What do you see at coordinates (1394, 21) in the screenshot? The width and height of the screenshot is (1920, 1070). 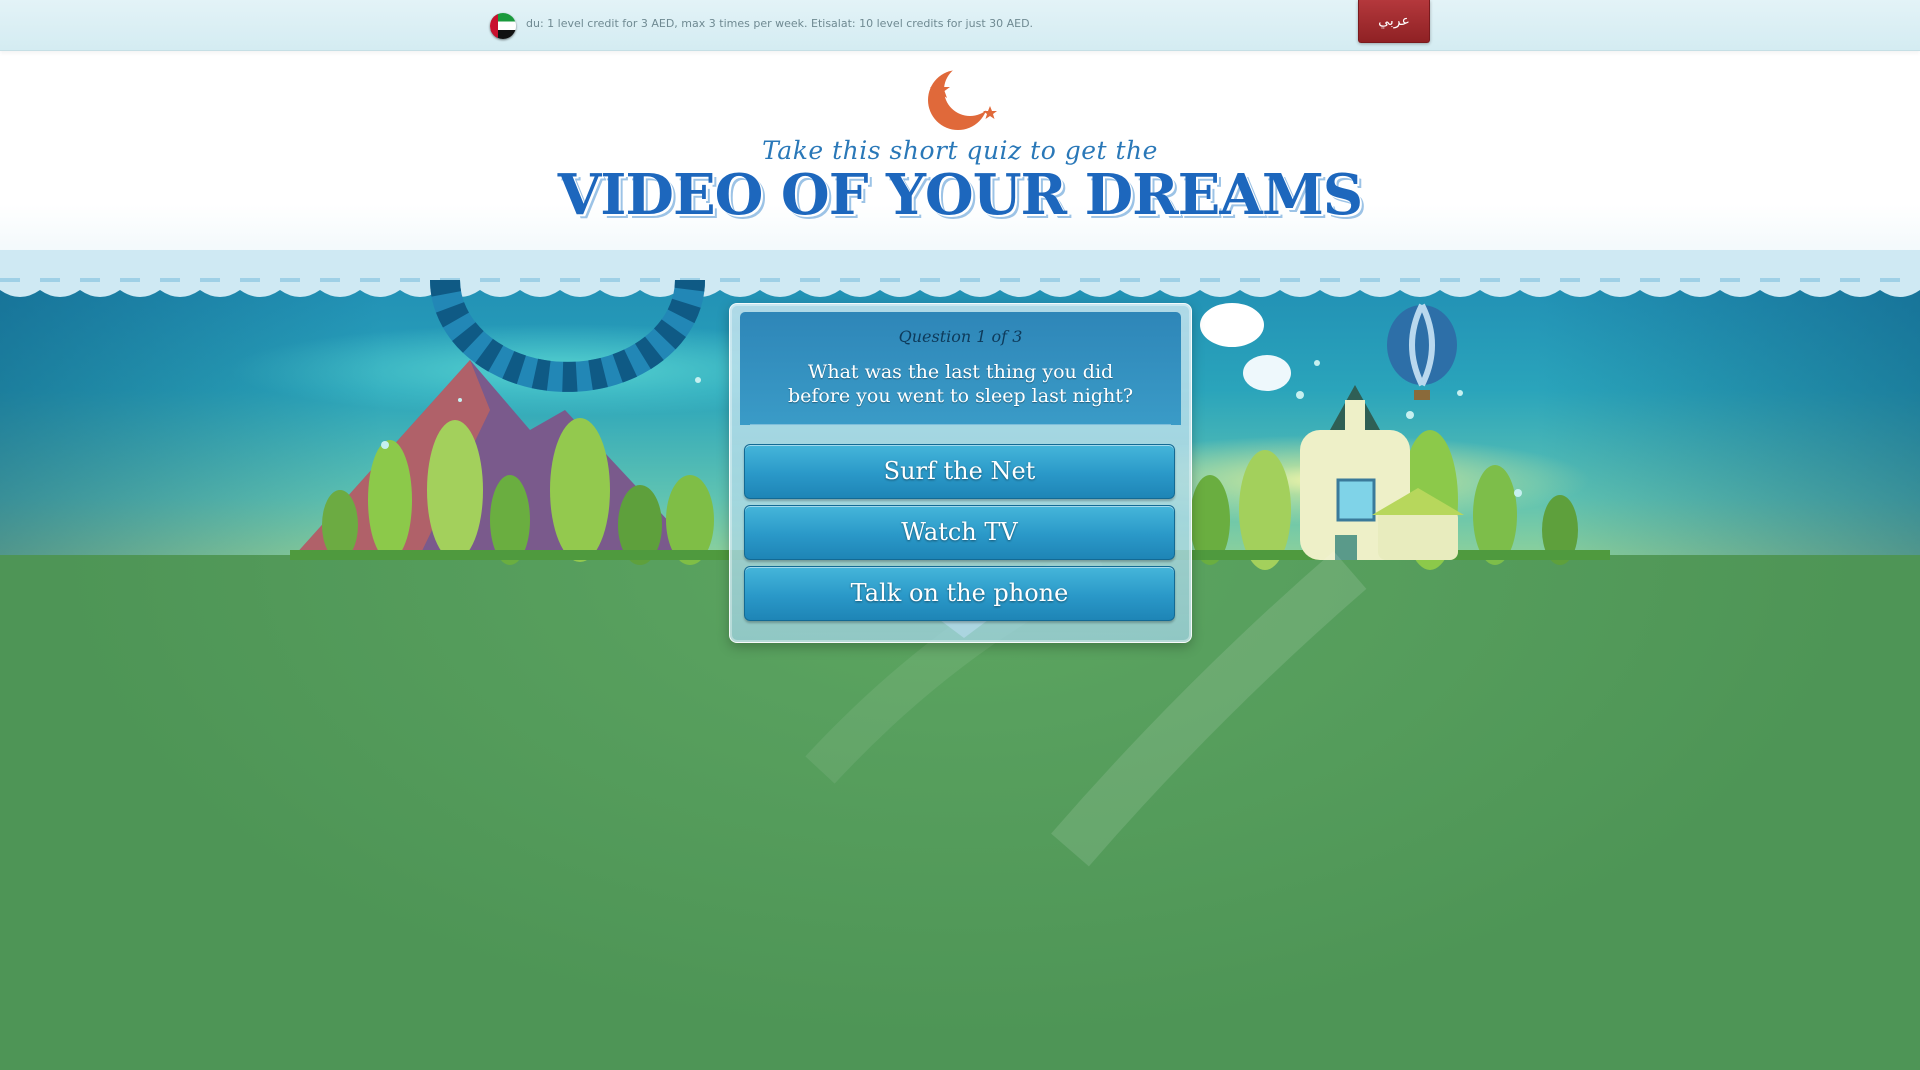 I see `arabic-language-button: عربي` at bounding box center [1394, 21].